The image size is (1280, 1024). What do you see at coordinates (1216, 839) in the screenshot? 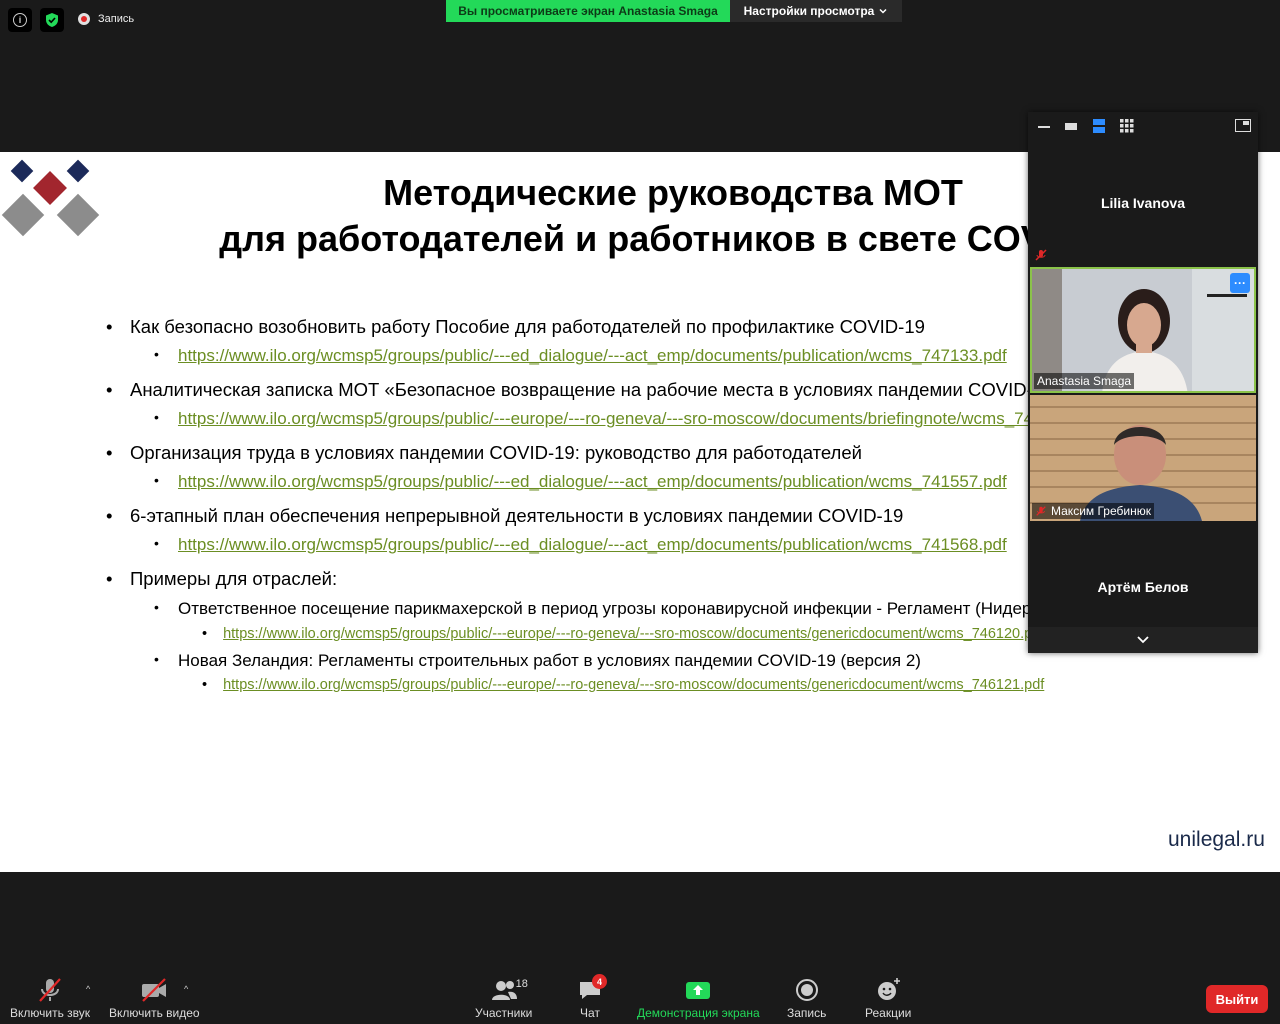
I see `watermark: unilegal.ru` at bounding box center [1216, 839].